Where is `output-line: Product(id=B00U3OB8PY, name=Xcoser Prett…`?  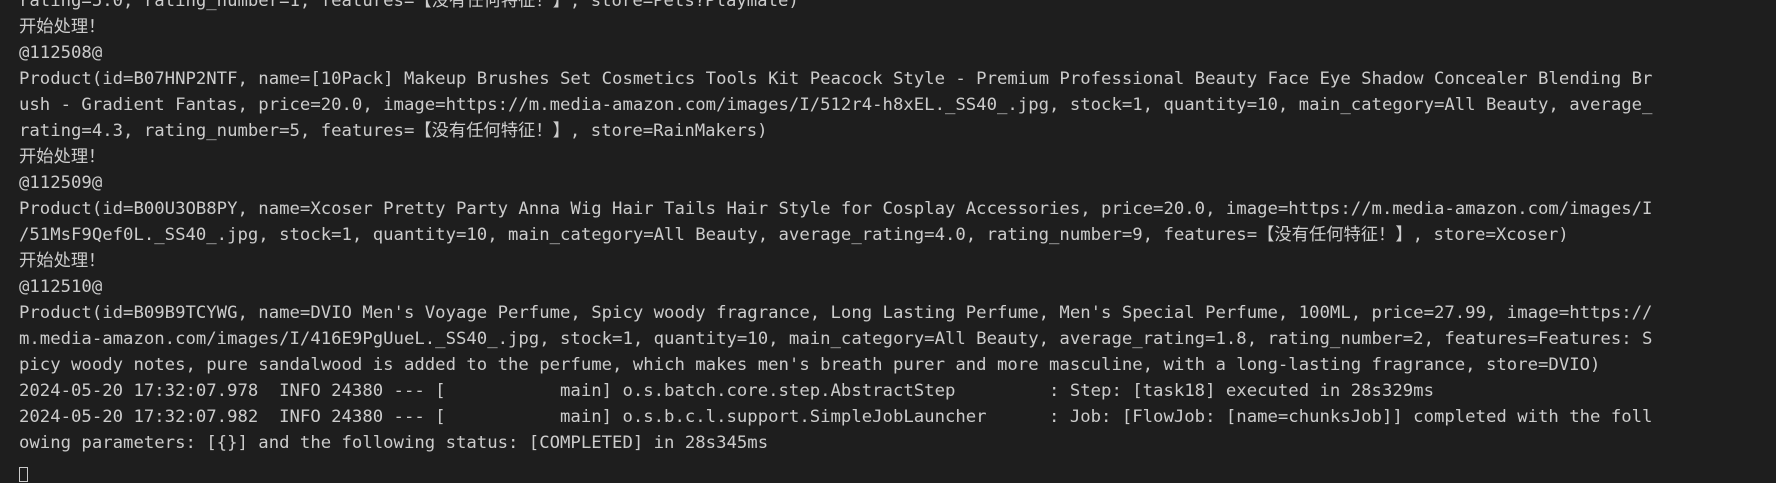
output-line: Product(id=B00U3OB8PY, name=Xcoser Prett… is located at coordinates (836, 209).